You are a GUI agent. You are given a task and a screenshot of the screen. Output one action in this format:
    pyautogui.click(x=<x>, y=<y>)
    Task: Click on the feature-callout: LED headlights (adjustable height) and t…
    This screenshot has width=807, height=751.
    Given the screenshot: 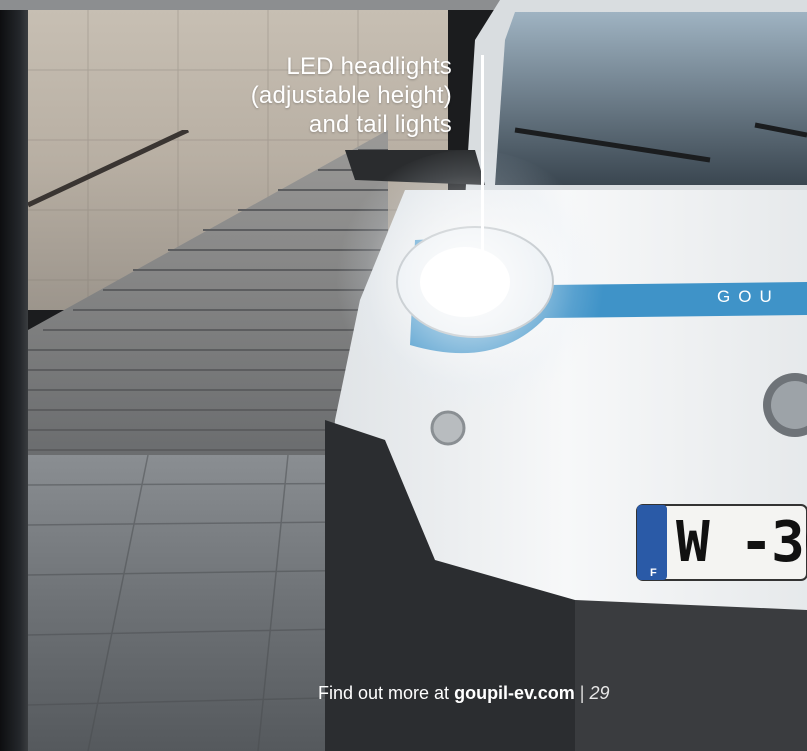 What is the action you would take?
    pyautogui.click(x=292, y=95)
    